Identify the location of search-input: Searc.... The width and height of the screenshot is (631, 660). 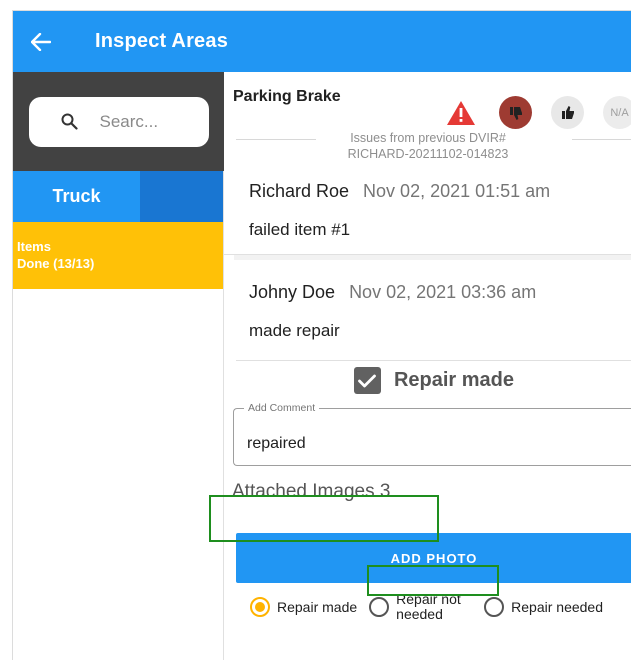
(118, 121).